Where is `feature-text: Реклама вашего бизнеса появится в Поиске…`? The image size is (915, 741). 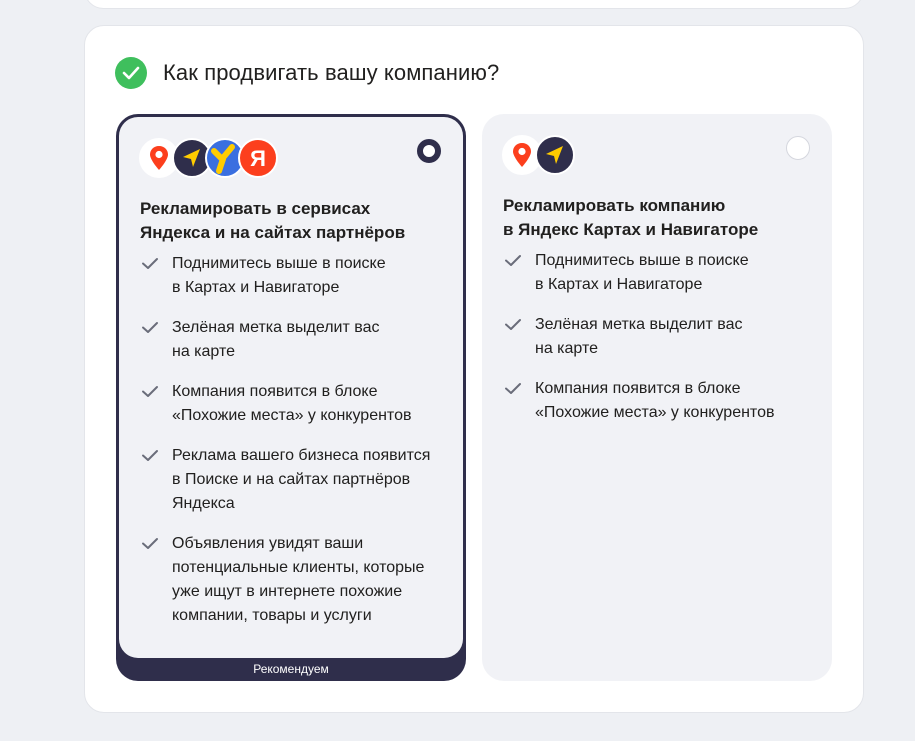
feature-text: Реклама вашего бизнеса появится в Поиске… is located at coordinates (301, 479).